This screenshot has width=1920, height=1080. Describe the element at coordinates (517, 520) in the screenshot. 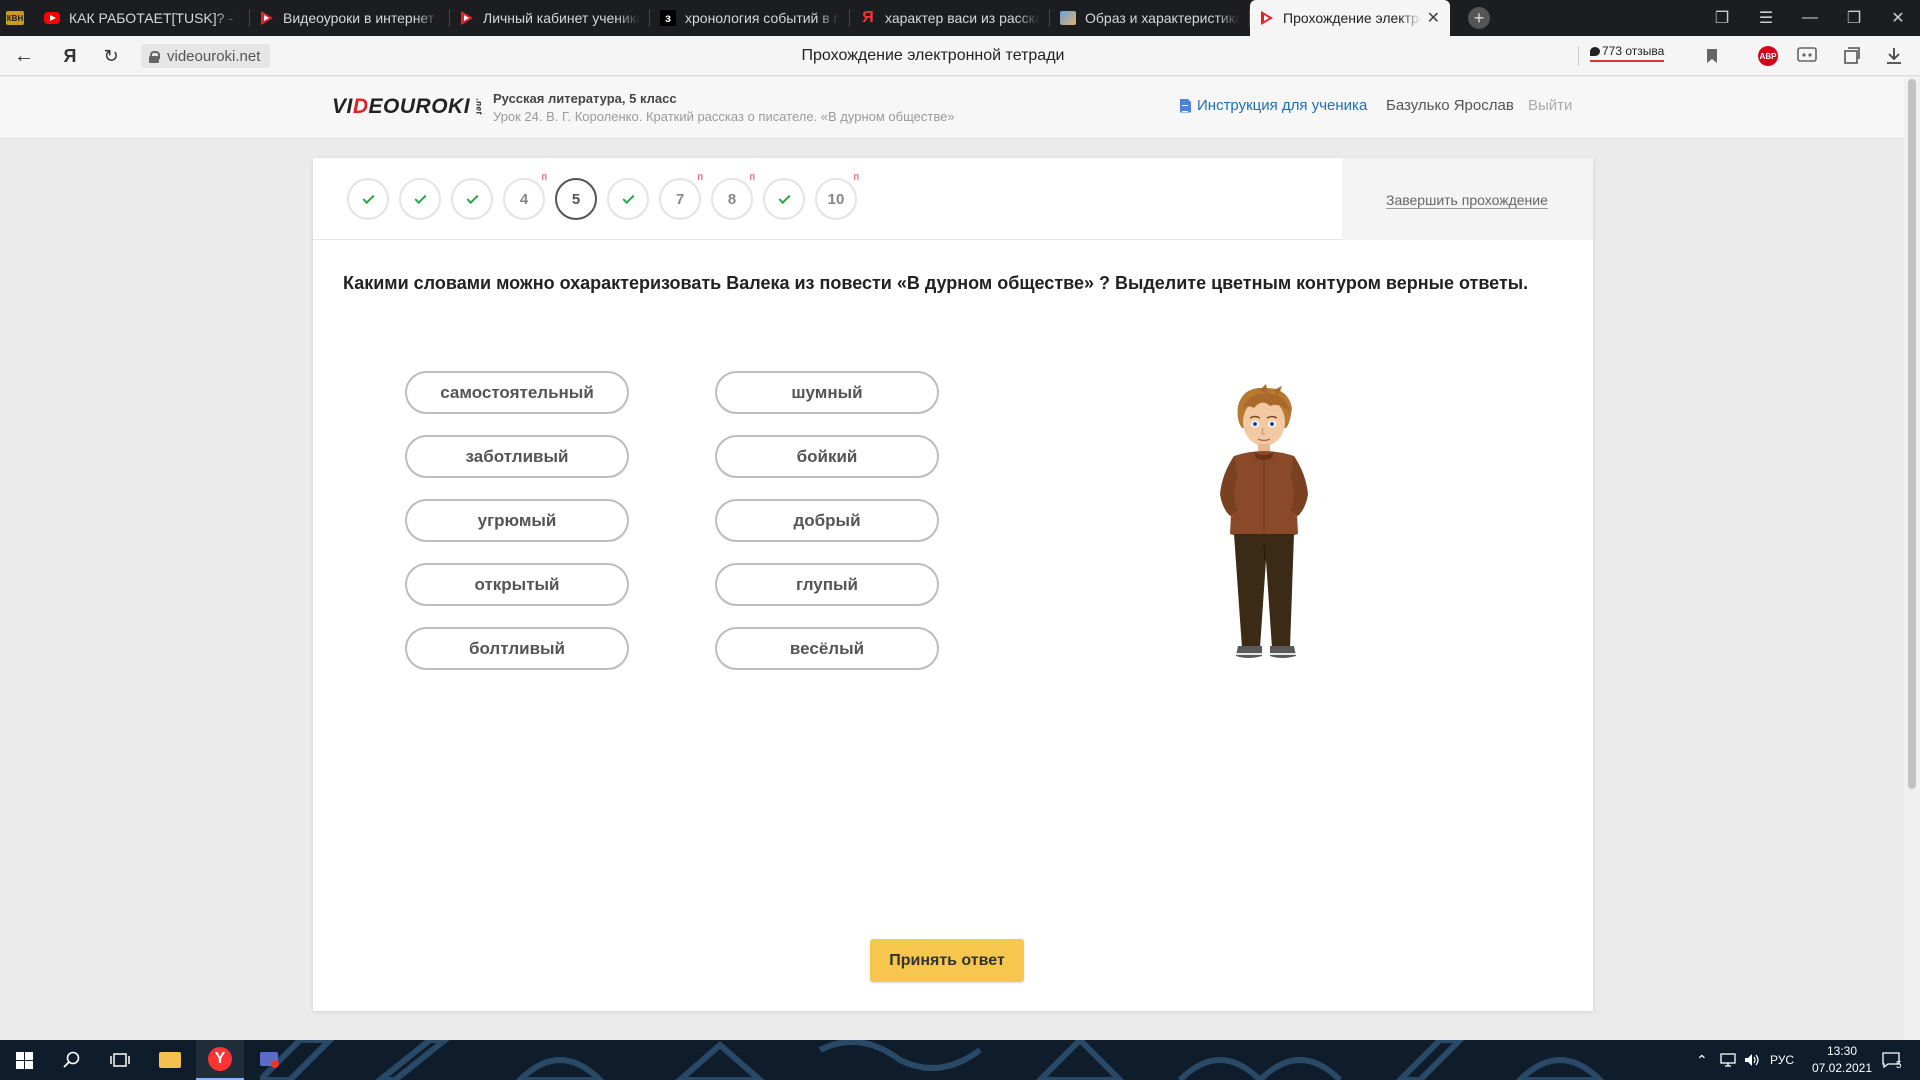

I see `answer-option: угрюмый` at that location.